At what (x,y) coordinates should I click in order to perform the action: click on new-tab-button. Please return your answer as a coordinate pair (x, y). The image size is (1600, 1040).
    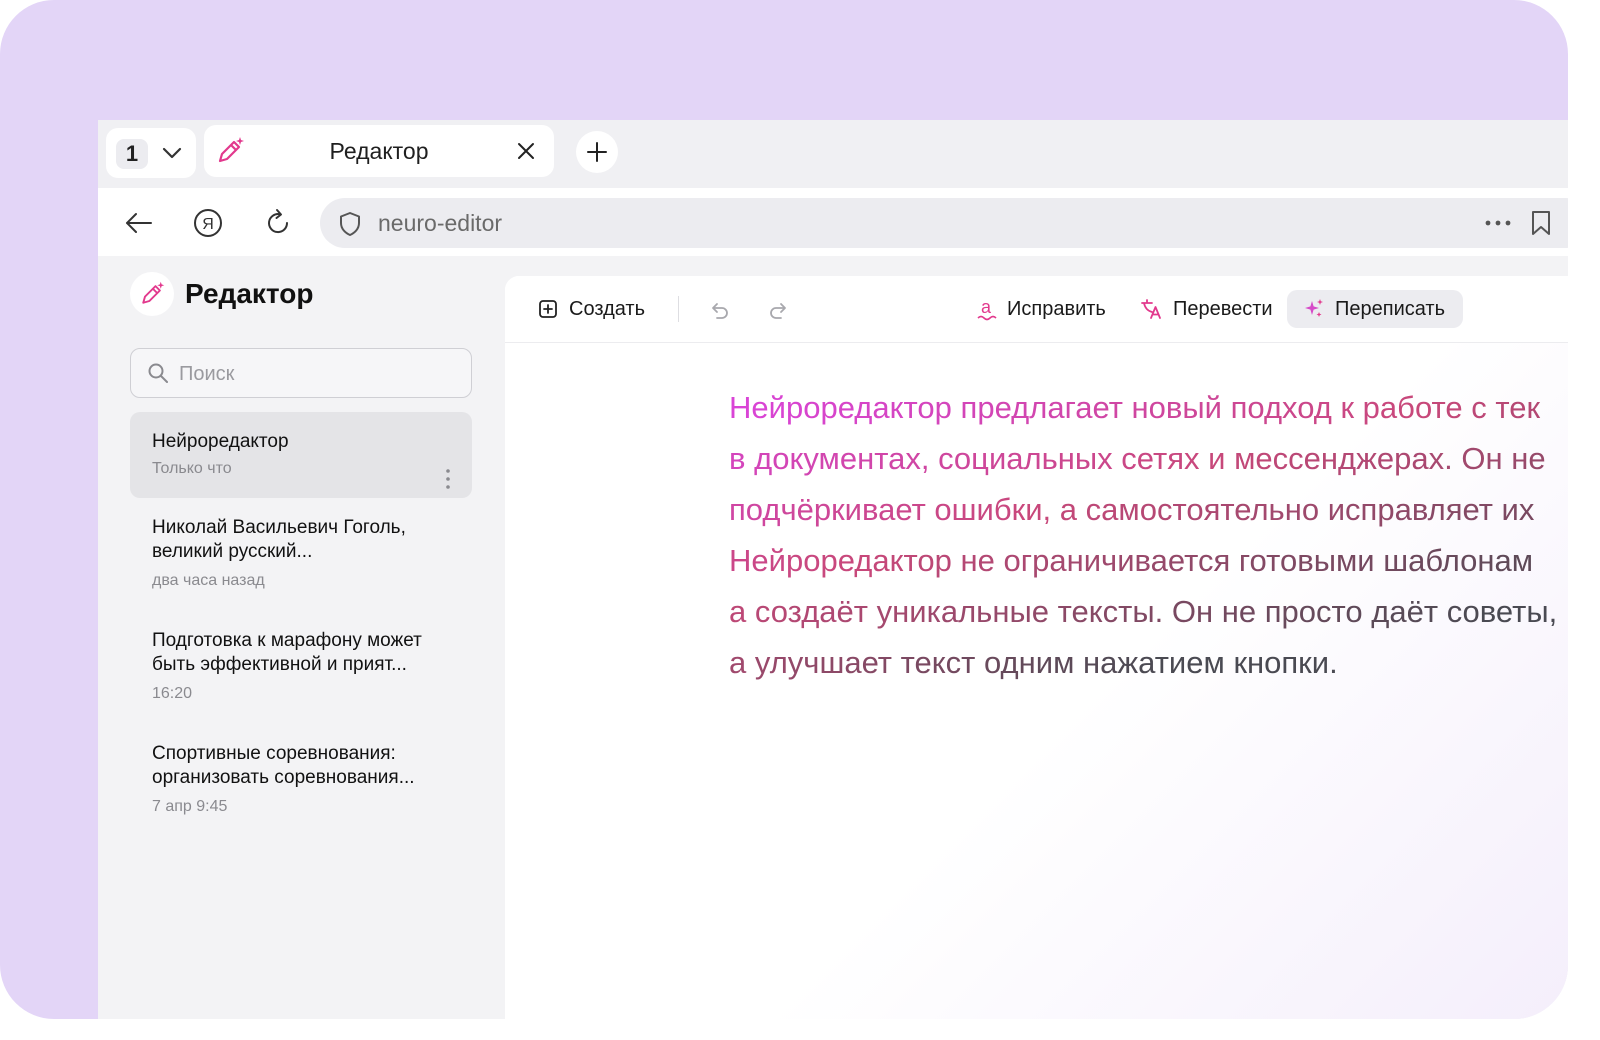
    Looking at the image, I should click on (597, 152).